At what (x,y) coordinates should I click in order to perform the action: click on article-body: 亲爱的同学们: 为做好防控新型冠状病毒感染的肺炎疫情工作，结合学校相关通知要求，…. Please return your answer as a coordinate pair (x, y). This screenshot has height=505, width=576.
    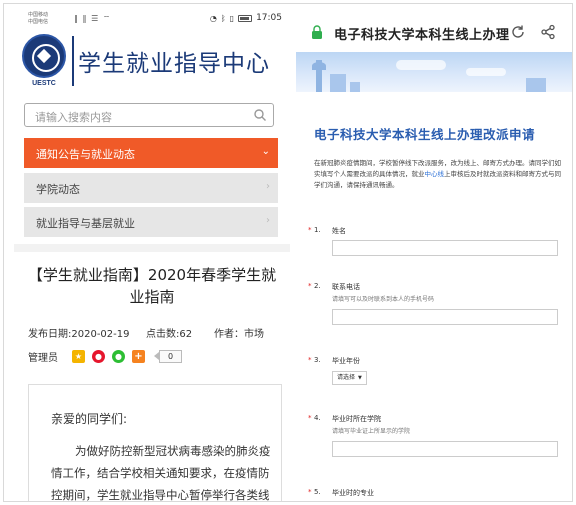
    Looking at the image, I should click on (155, 443).